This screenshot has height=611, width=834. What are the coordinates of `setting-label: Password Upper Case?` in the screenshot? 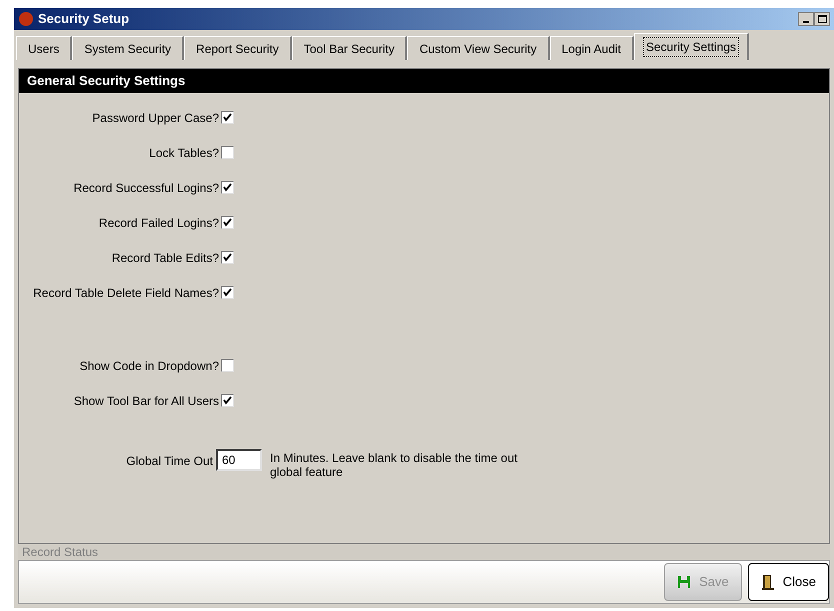 It's located at (155, 118).